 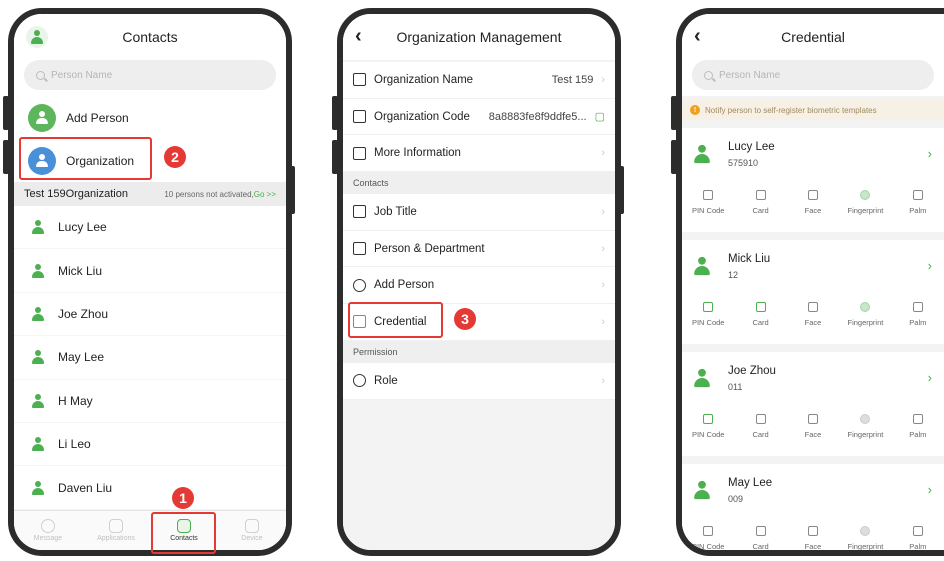 What do you see at coordinates (813, 37) in the screenshot?
I see `credential-header: ‹ Credential` at bounding box center [813, 37].